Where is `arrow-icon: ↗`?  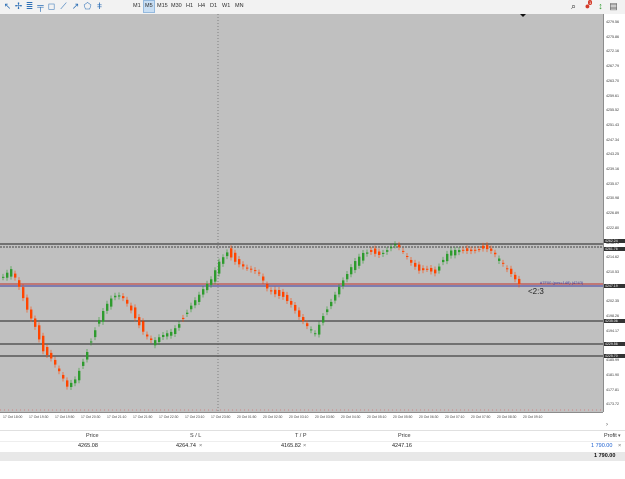
arrow-icon: ↗ is located at coordinates (75, 6).